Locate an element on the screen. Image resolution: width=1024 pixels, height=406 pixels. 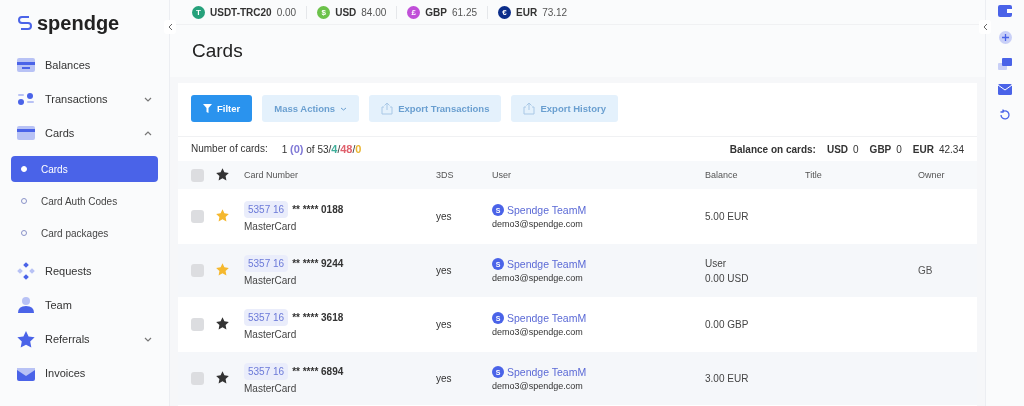
currency-amount: 0.00 is located at coordinates (286, 12).